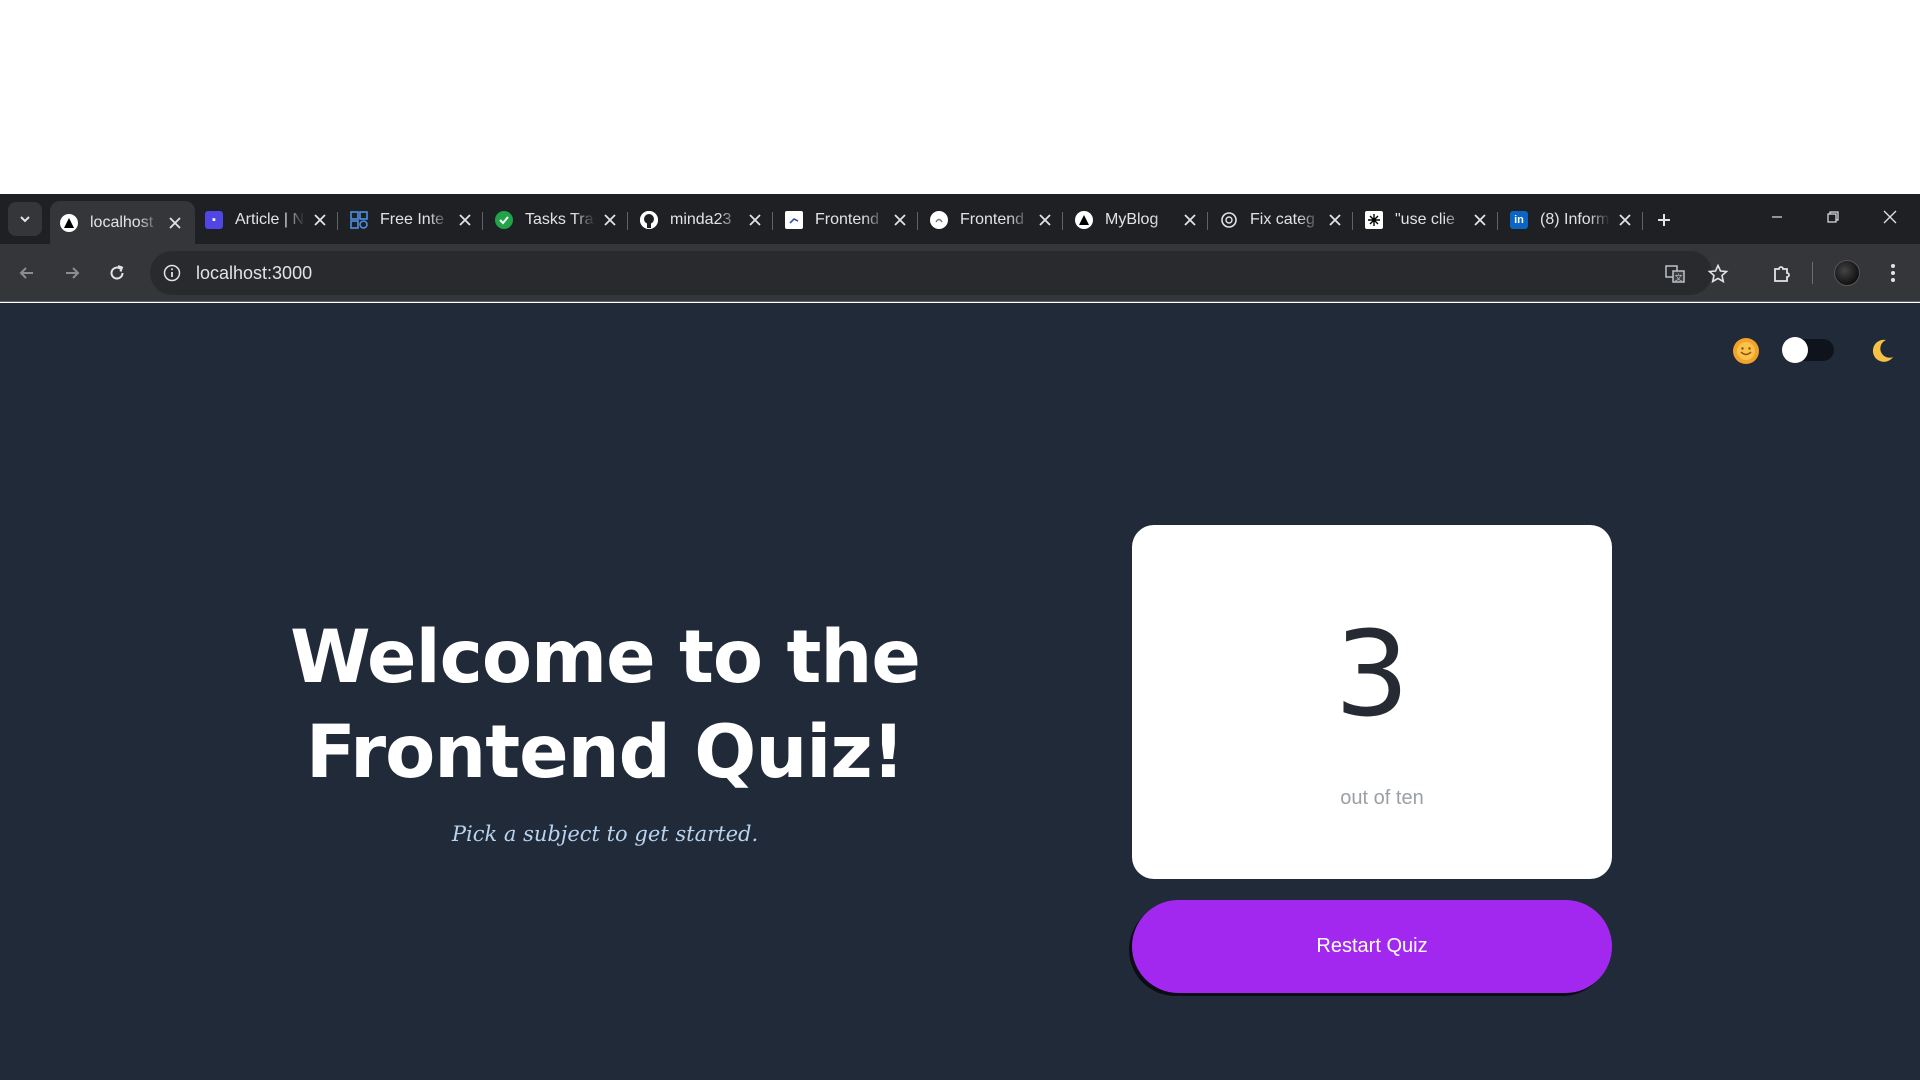 The width and height of the screenshot is (1920, 1080). I want to click on svg-text: 文, so click(1679, 278).